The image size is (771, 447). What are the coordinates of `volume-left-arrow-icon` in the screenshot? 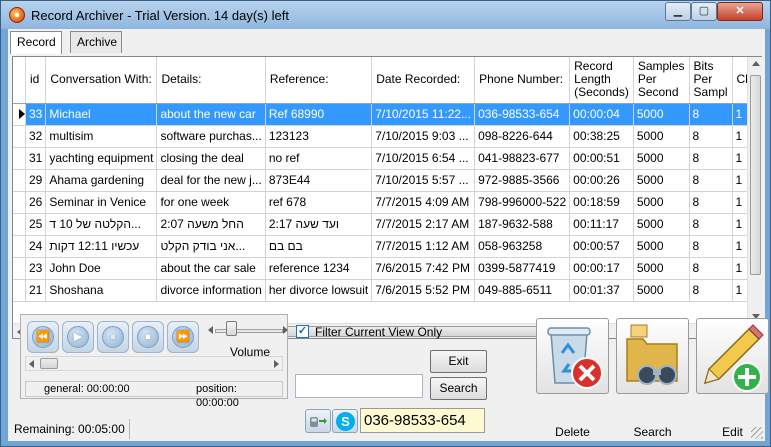 It's located at (210, 330).